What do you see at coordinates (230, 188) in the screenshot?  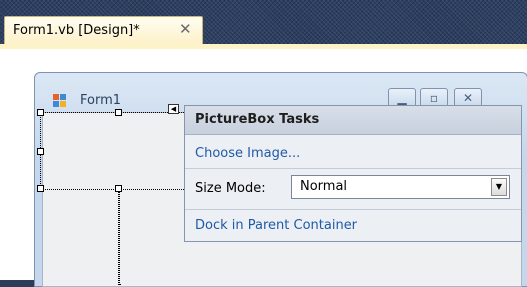 I see `size-mode-label: Size Mode:` at bounding box center [230, 188].